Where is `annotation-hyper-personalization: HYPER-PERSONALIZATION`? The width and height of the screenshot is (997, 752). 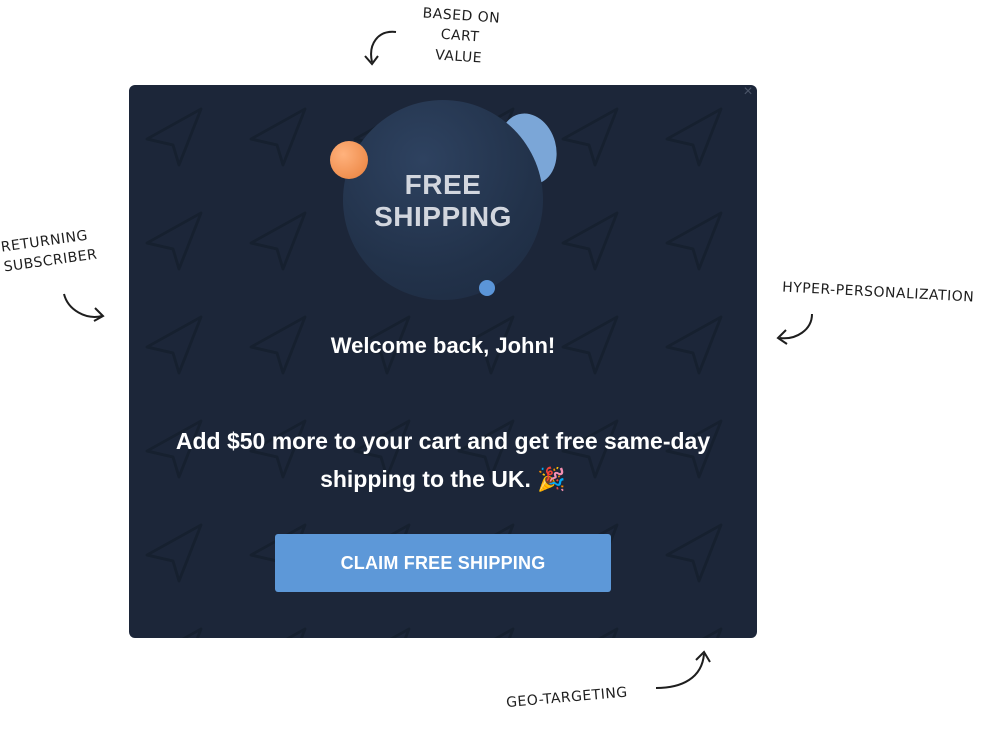
annotation-hyper-personalization: HYPER-PERSONALIZATION is located at coordinates (878, 292).